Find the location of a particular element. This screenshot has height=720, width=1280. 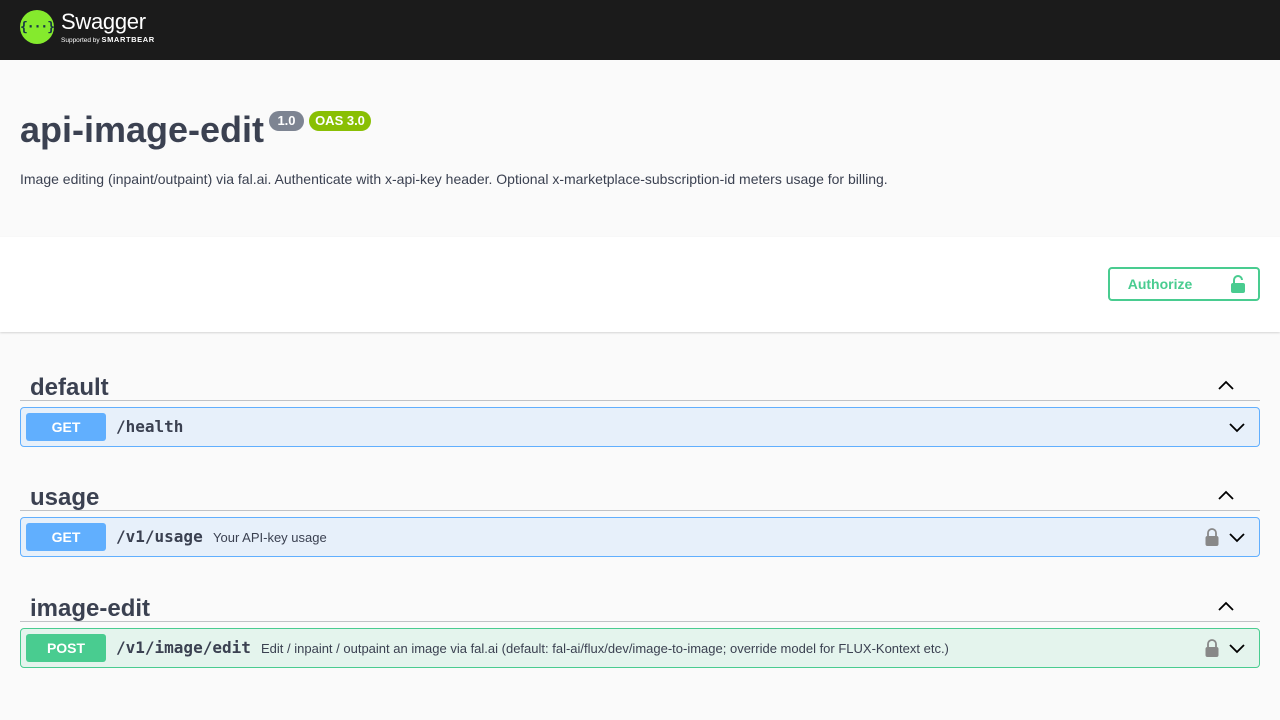

operation-path: /v1/usage is located at coordinates (159, 536).